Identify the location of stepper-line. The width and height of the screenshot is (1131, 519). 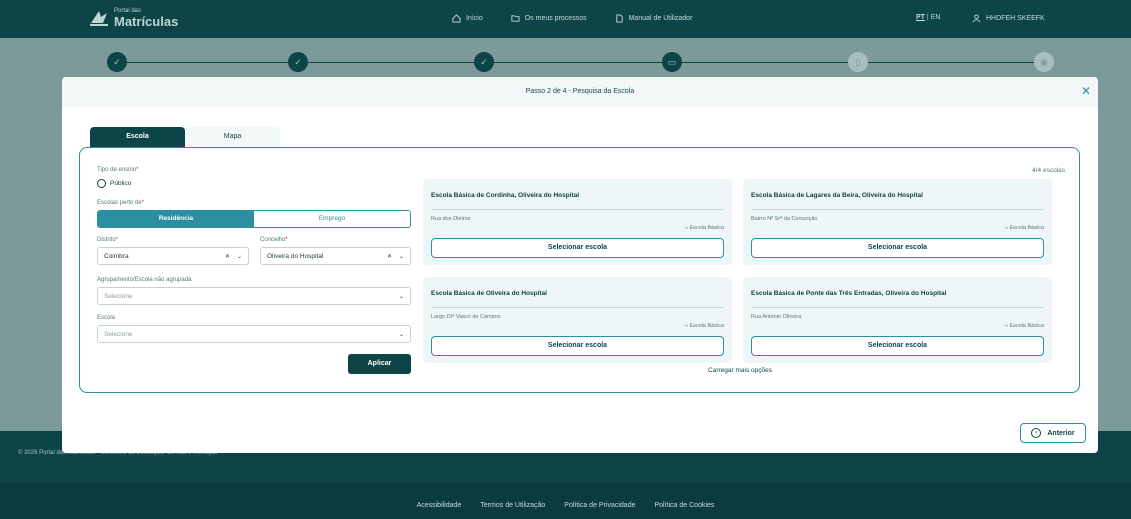
(582, 62).